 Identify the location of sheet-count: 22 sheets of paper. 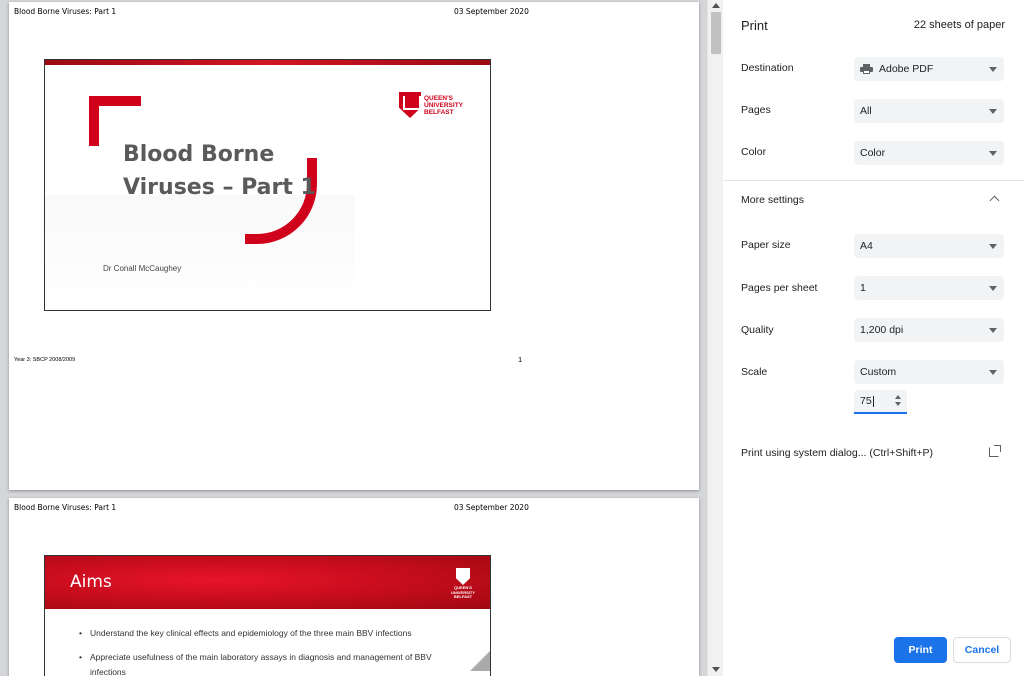
(959, 25).